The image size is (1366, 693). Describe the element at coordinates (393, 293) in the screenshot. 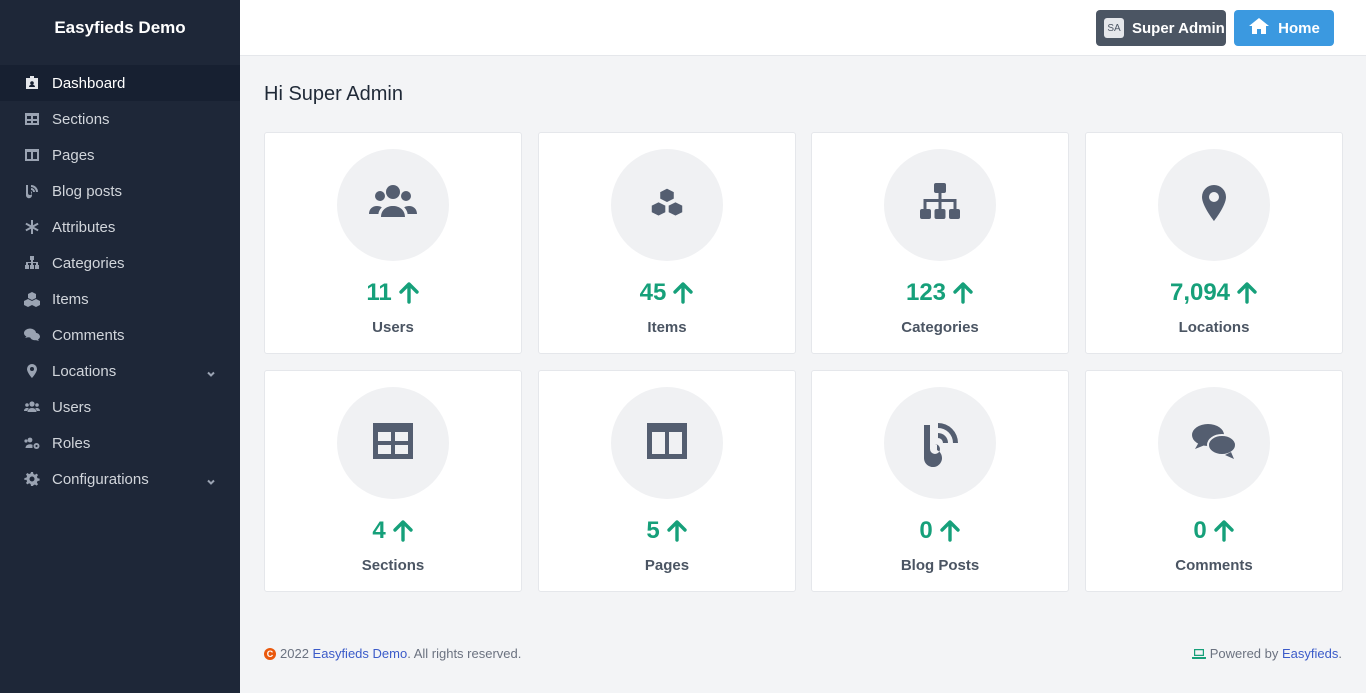

I see `stat-value: 11` at that location.